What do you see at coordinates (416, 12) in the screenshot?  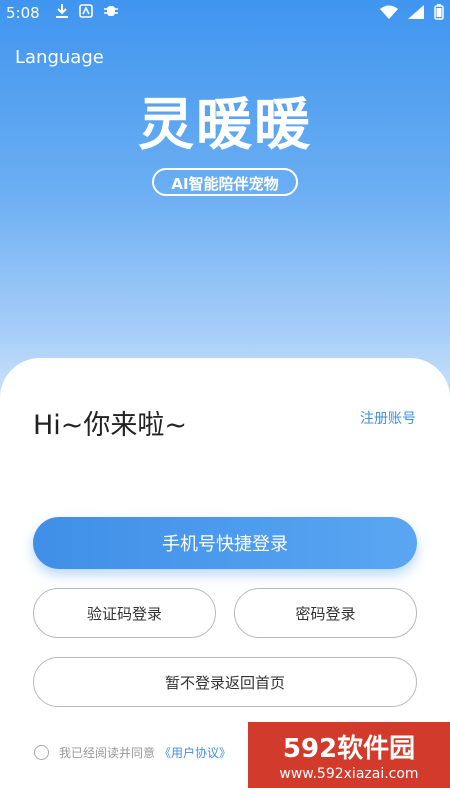 I see `signal-icon` at bounding box center [416, 12].